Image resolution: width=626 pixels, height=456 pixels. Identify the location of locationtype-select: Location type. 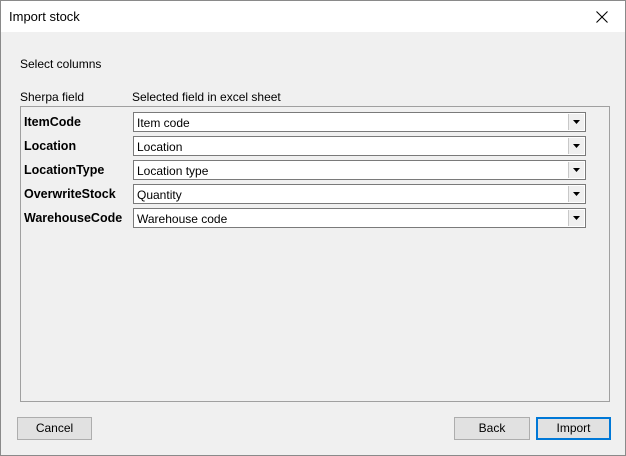
(359, 170).